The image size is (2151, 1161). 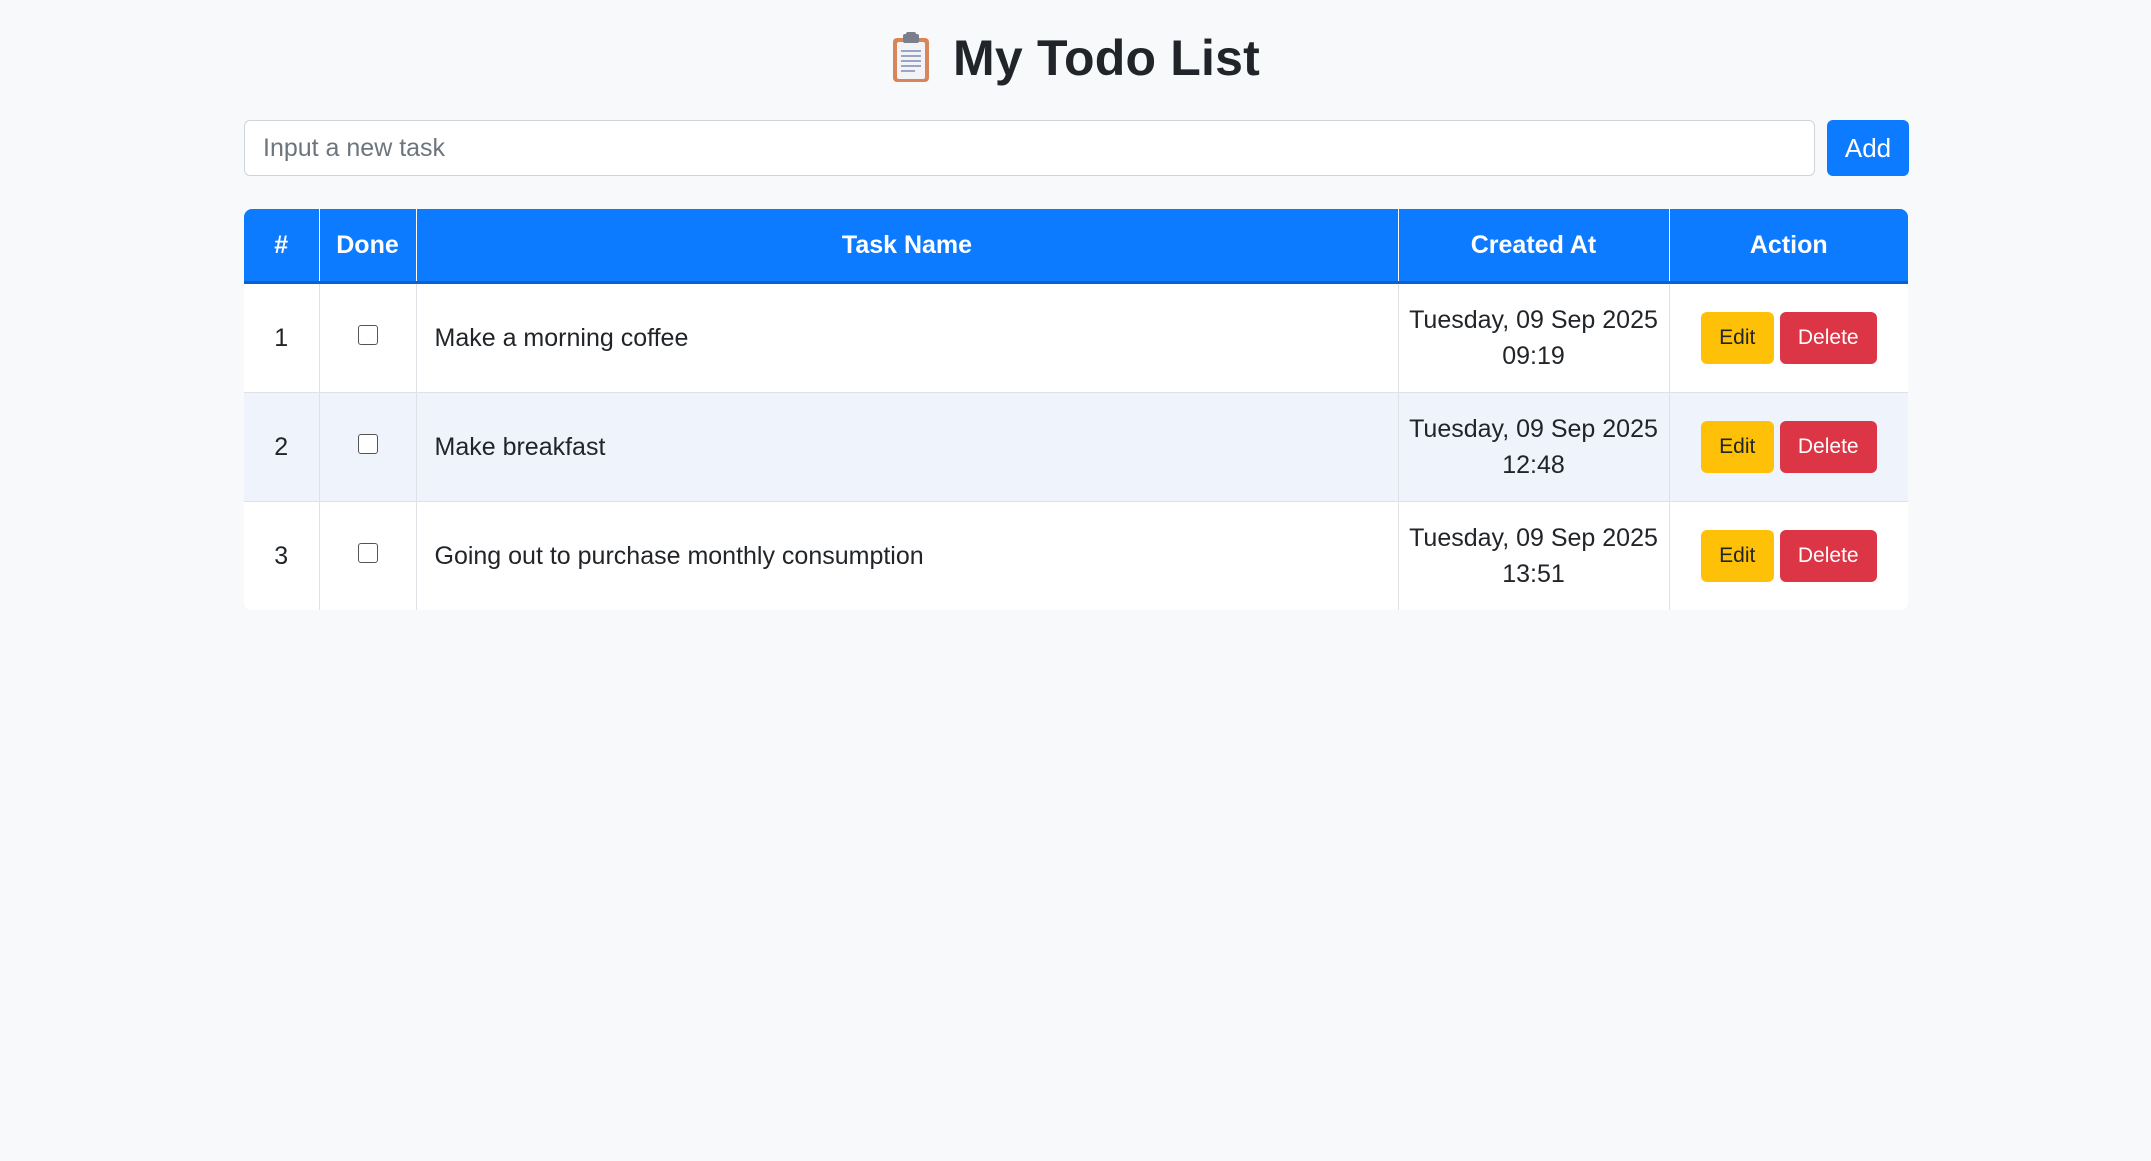 I want to click on created-time: 12:48, so click(x=1533, y=465).